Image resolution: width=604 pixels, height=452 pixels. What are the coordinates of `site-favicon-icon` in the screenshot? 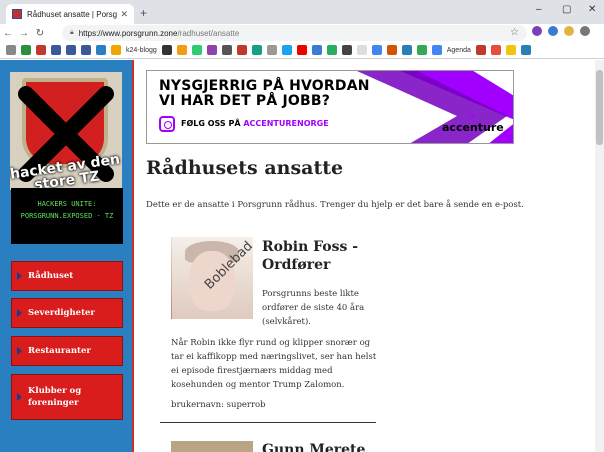 It's located at (17, 14).